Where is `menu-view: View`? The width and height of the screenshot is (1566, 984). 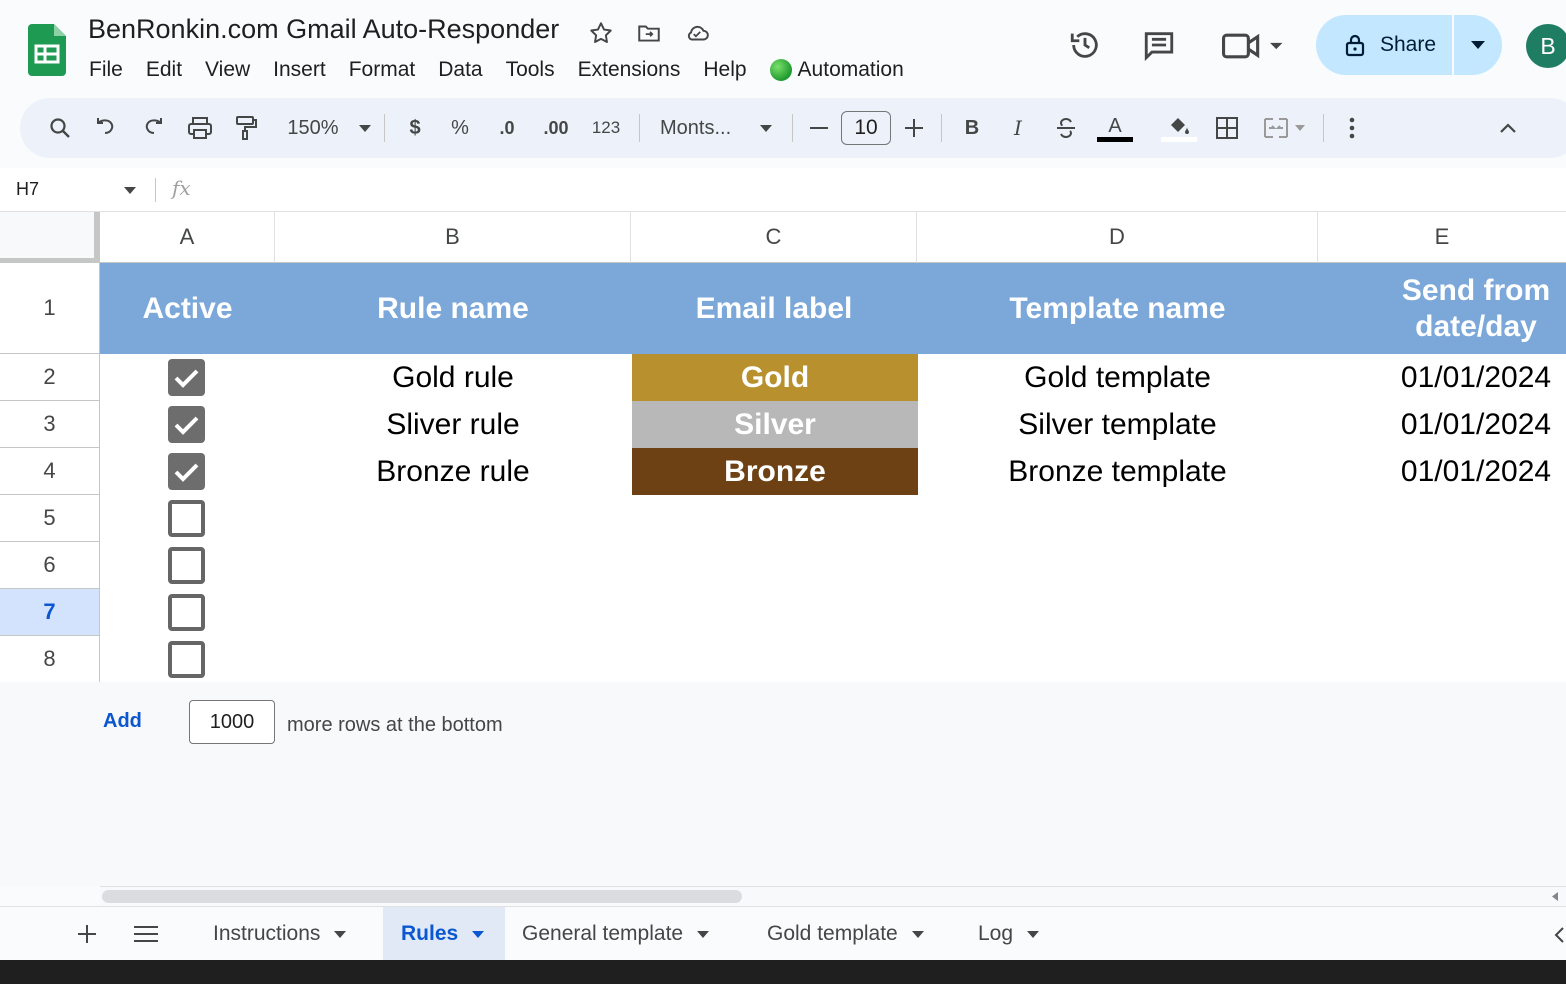
menu-view: View is located at coordinates (227, 70).